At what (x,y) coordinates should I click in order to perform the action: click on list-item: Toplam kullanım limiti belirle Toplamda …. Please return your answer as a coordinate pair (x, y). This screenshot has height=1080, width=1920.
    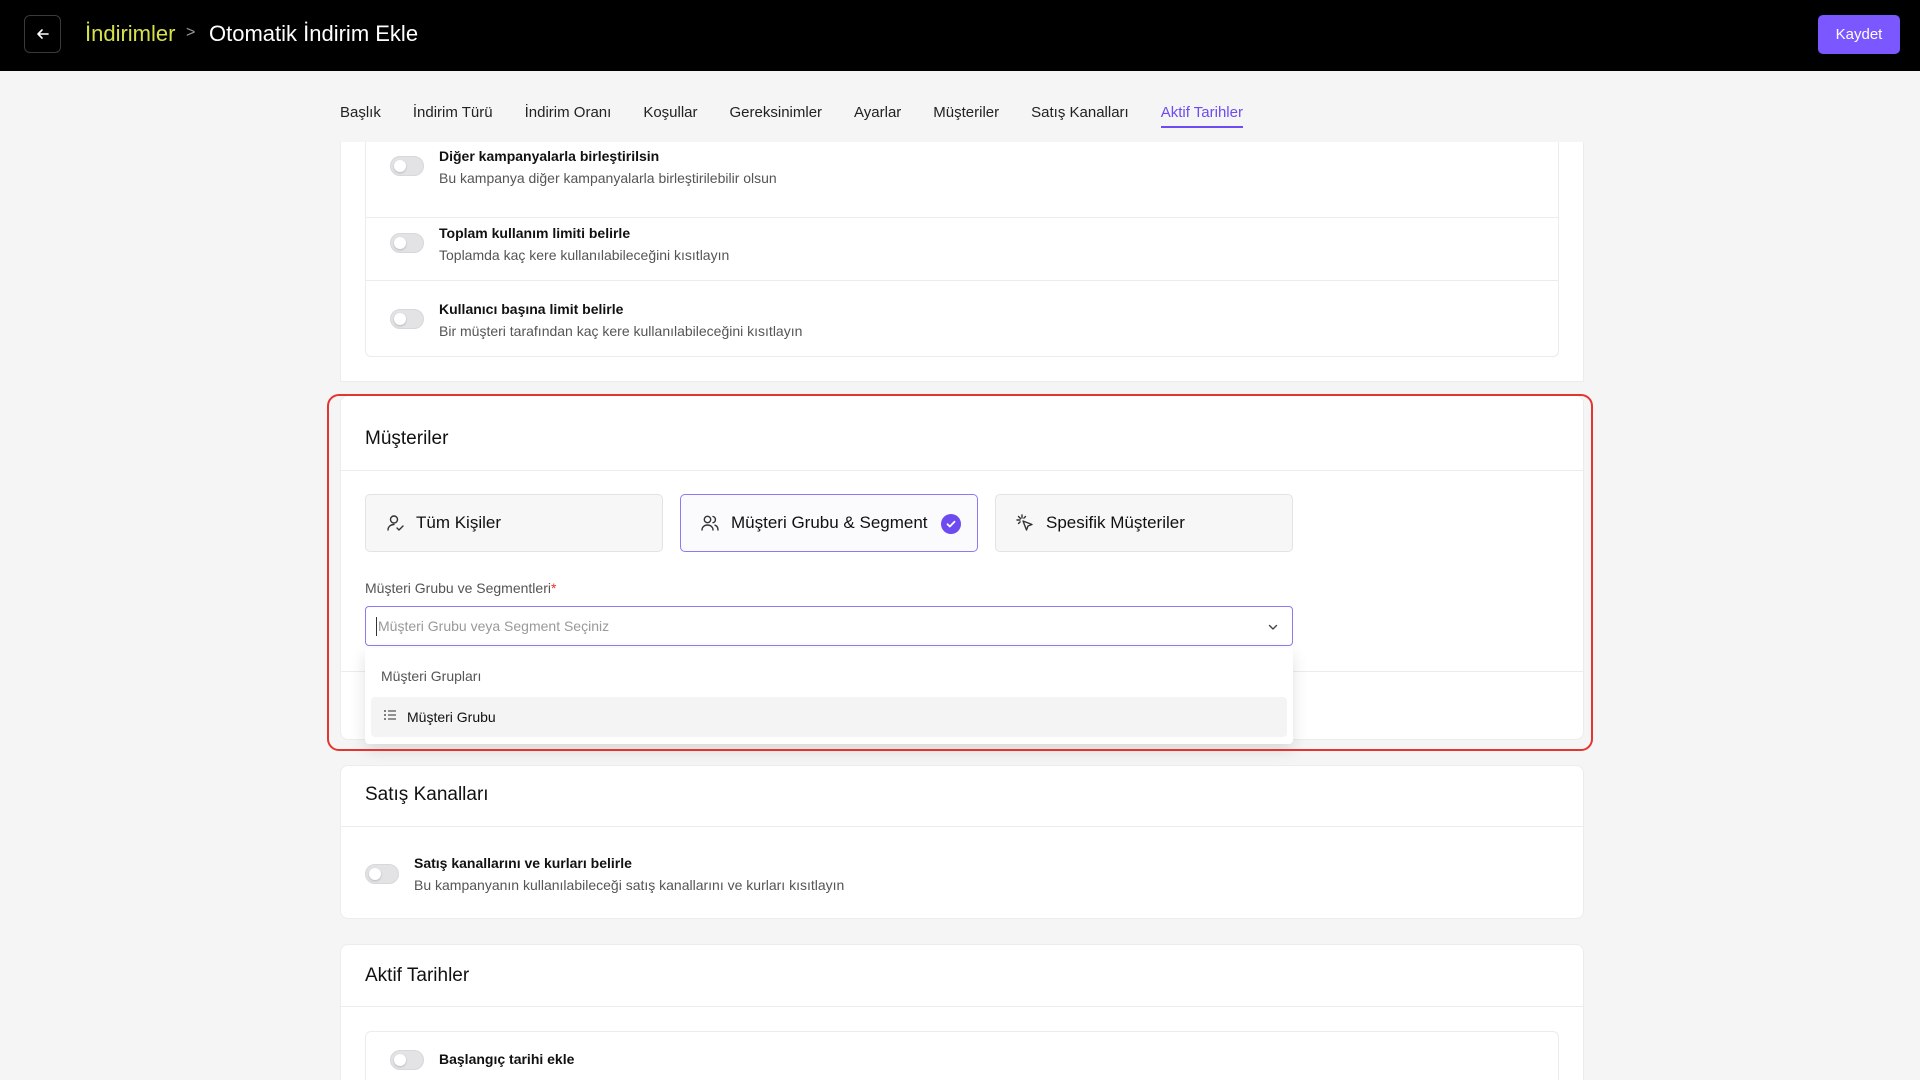
    Looking at the image, I should click on (962, 243).